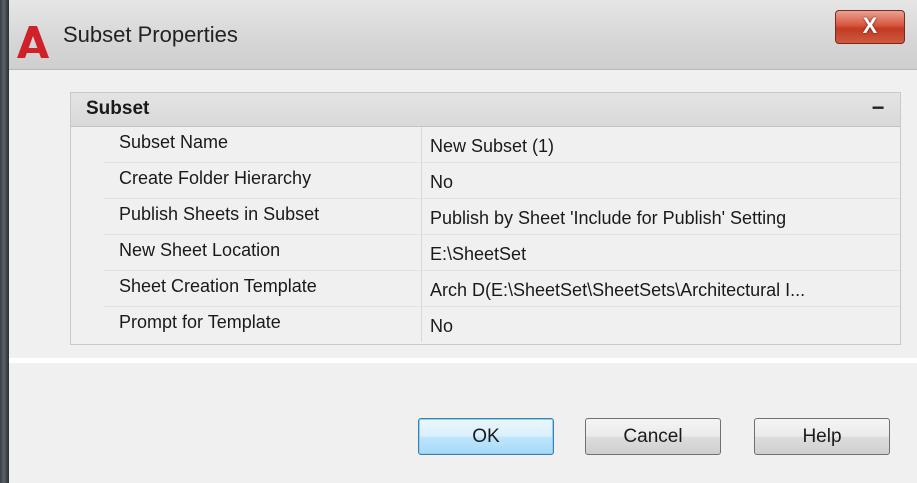 Image resolution: width=917 pixels, height=483 pixels. I want to click on cancel-button: Cancel, so click(653, 436).